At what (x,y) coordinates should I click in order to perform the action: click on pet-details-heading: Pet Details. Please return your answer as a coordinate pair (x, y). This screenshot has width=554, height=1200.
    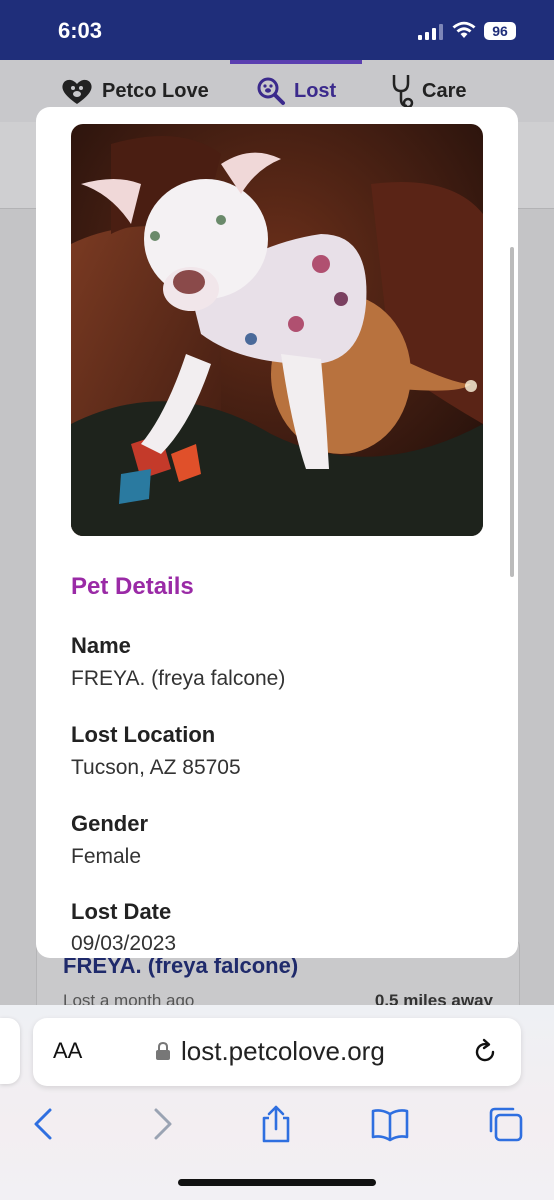
    Looking at the image, I should click on (132, 586).